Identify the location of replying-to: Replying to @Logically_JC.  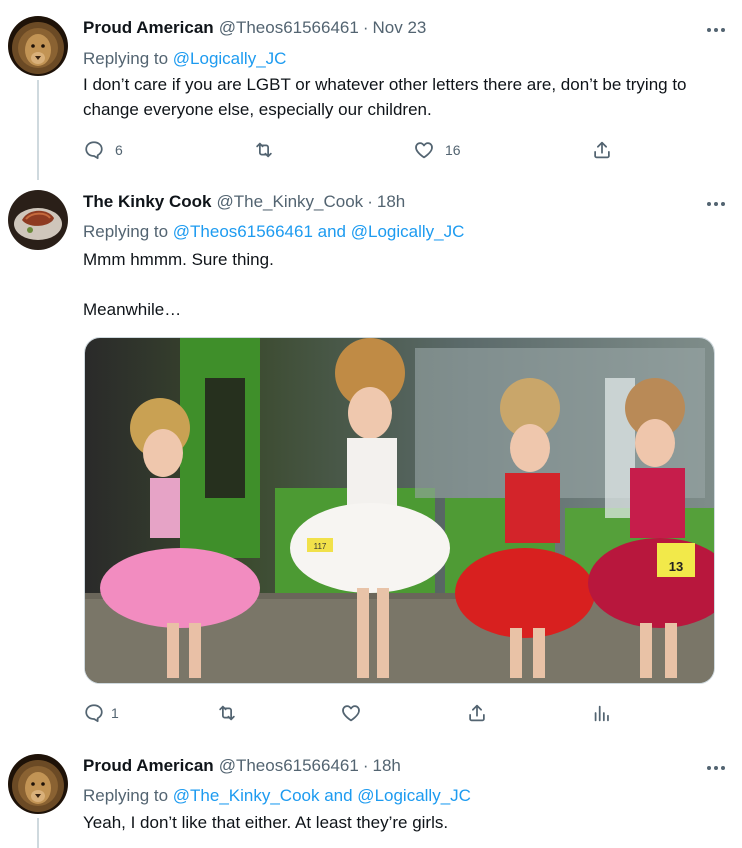
(404, 59).